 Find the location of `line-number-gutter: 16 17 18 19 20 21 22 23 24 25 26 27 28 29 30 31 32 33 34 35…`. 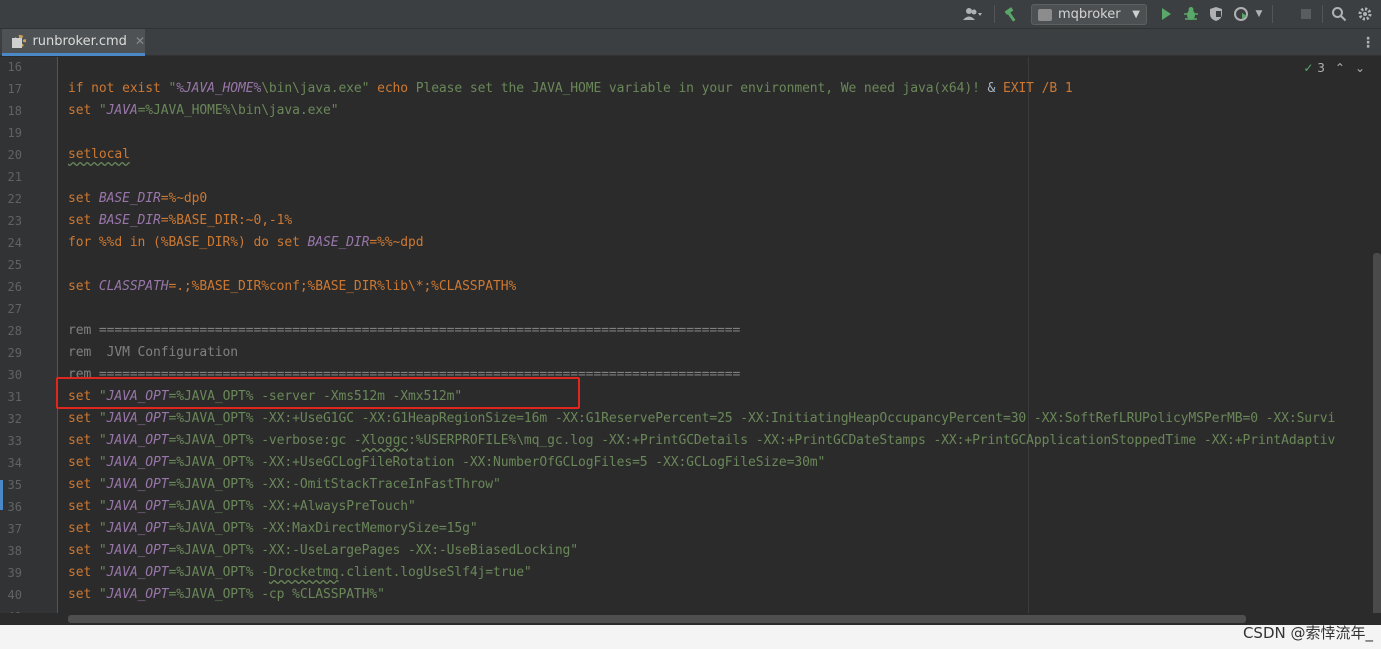

line-number-gutter: 16 17 18 19 20 21 22 23 24 25 26 27 28 29 30 31 32 33 34 35… is located at coordinates (29, 341).